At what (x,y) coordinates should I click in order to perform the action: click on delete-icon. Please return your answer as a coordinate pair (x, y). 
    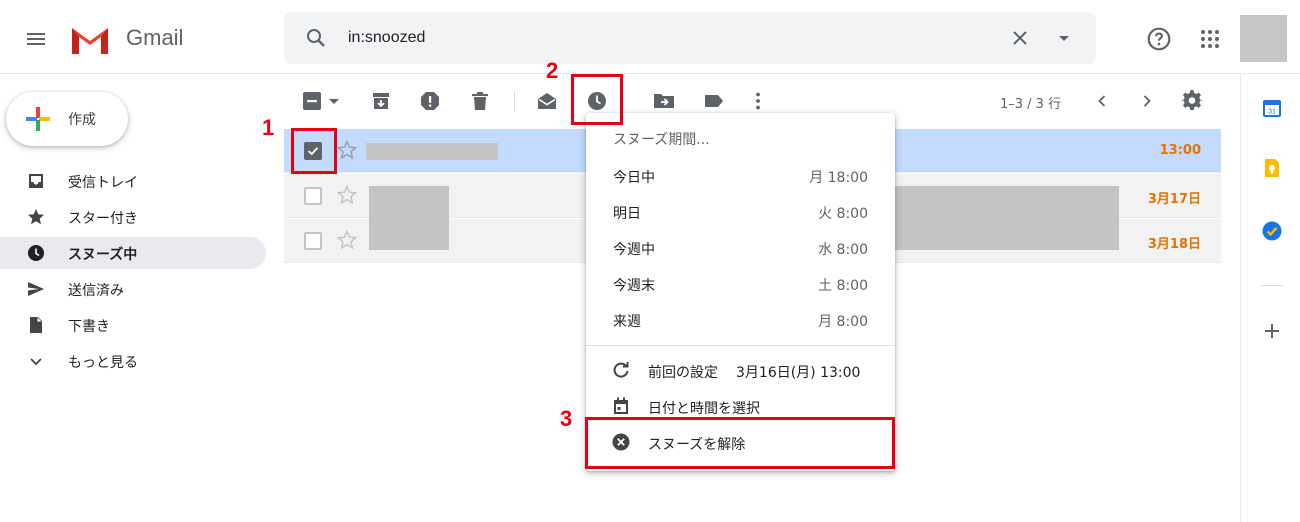
    Looking at the image, I should click on (480, 101).